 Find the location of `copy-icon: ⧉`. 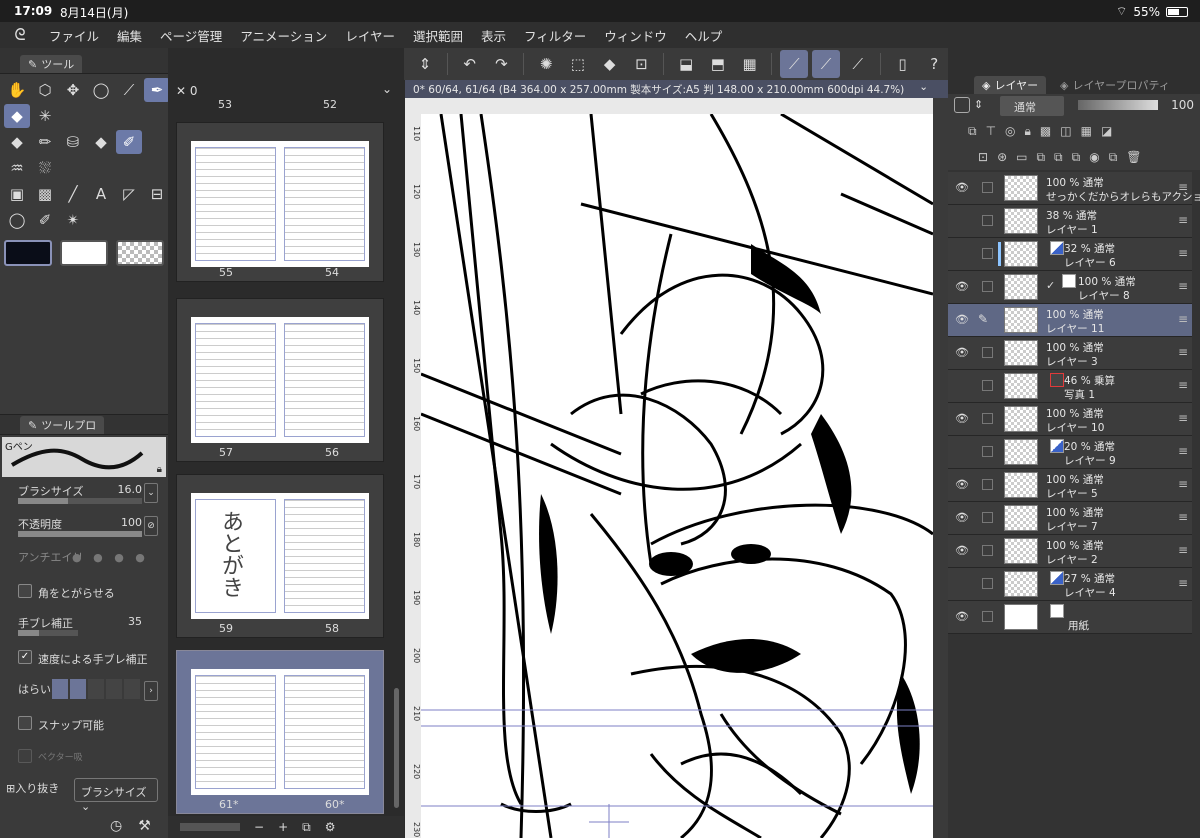

copy-icon: ⧉ is located at coordinates (1076, 157).